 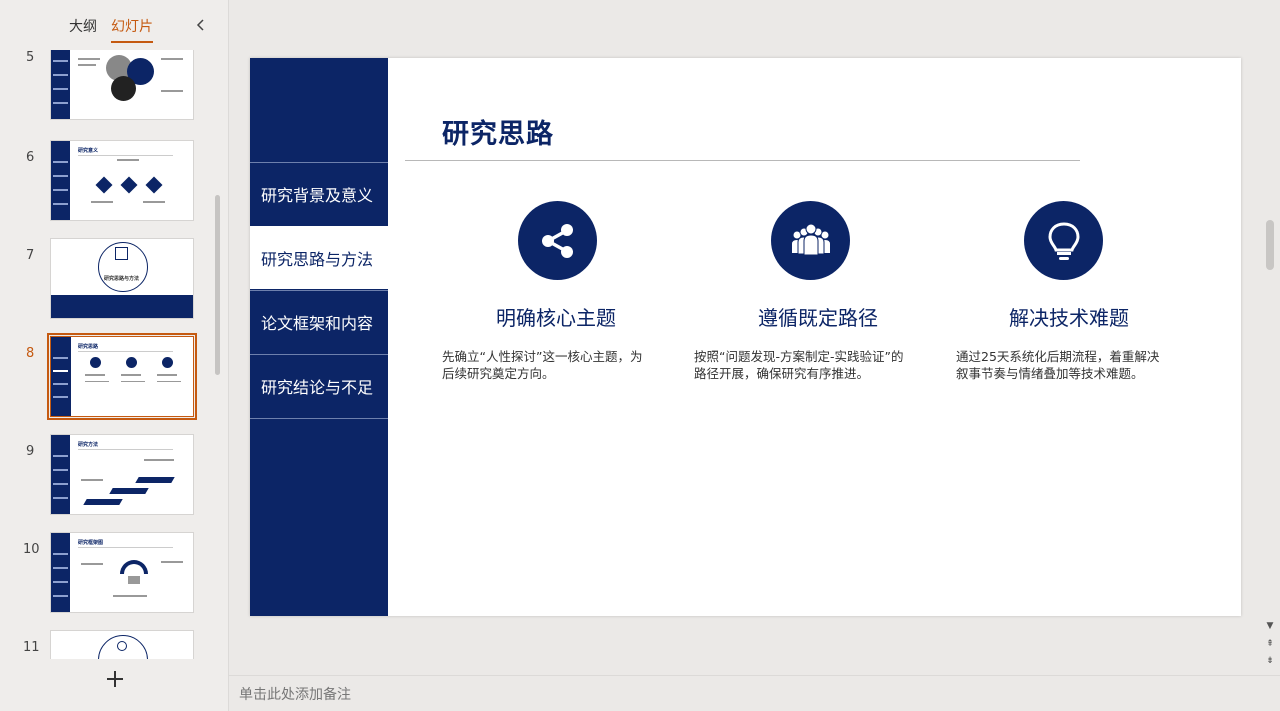 I want to click on notes-pane: 单击此处添加备注, so click(x=754, y=693).